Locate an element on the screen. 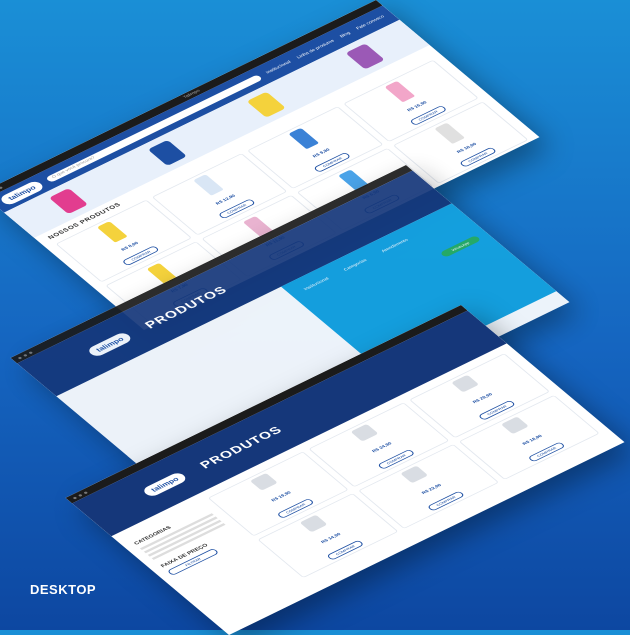 This screenshot has height=635, width=630. product-price: R$ 14,90 is located at coordinates (330, 538).